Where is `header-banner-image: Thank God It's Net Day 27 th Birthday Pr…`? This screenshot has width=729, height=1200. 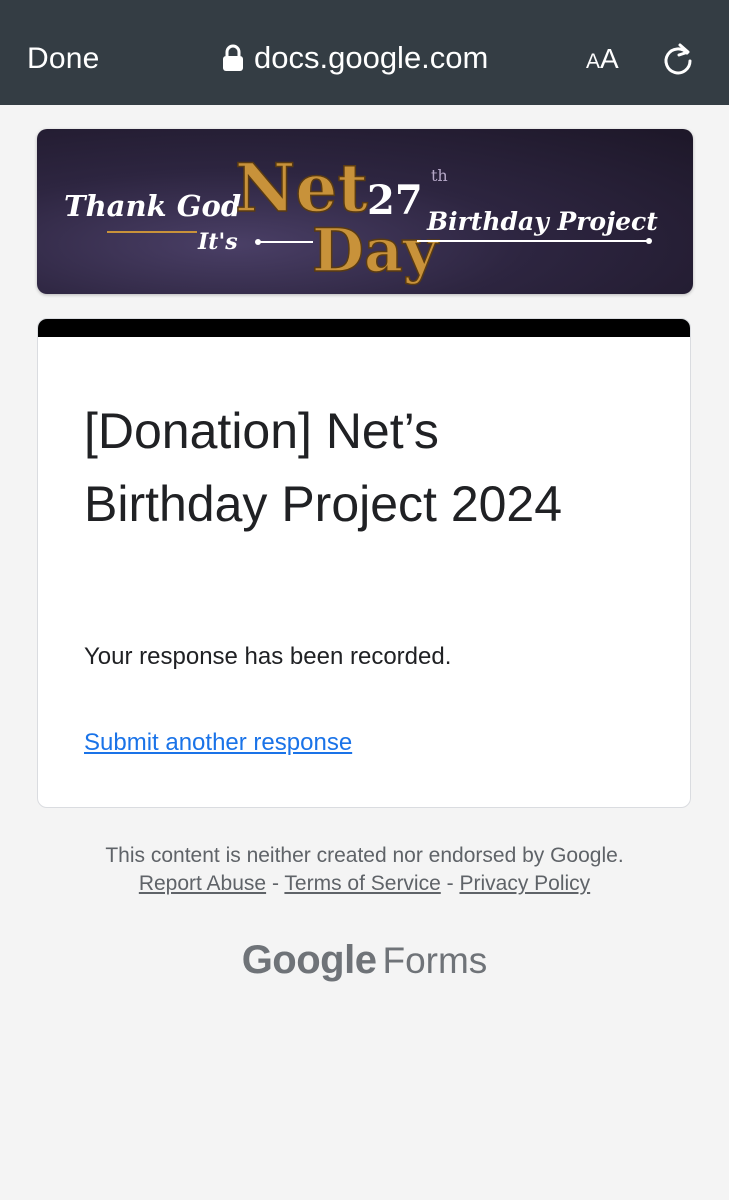
header-banner-image: Thank God It's Net Day 27 th Birthday Pr… is located at coordinates (365, 211).